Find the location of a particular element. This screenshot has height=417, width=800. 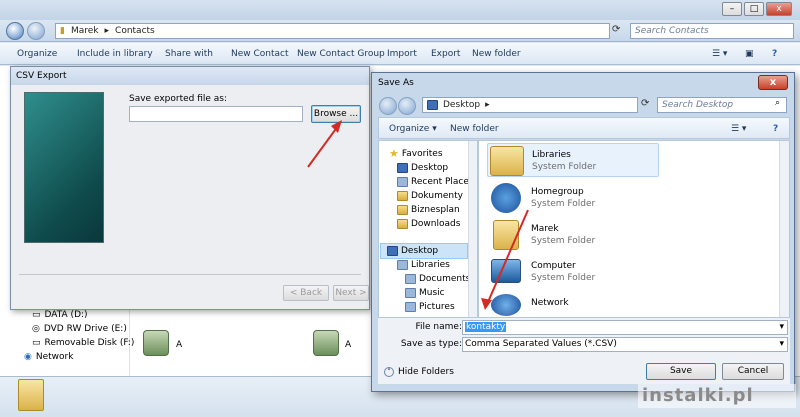

annotation-arrows is located at coordinates (418, 215).